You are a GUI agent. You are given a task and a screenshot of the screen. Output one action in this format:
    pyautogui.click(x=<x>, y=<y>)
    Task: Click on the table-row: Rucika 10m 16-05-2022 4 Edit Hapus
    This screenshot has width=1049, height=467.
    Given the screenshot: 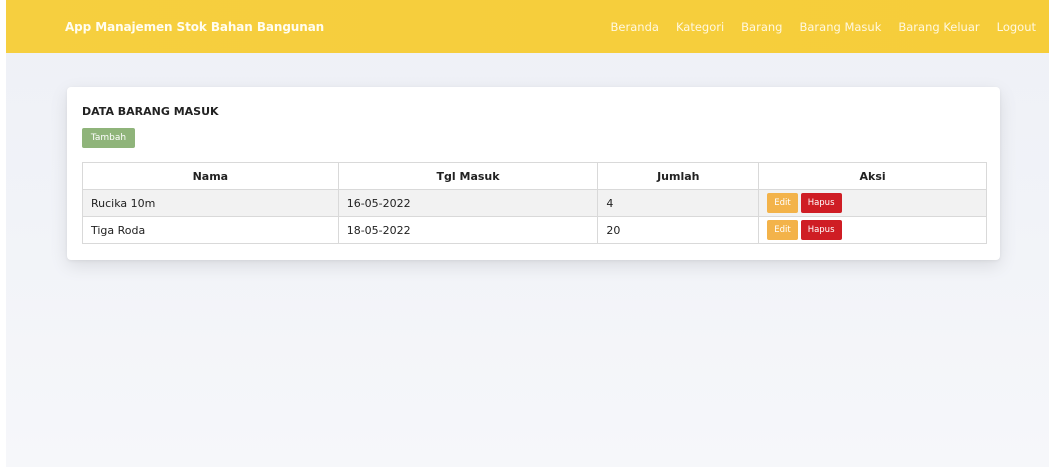 What is the action you would take?
    pyautogui.click(x=534, y=203)
    